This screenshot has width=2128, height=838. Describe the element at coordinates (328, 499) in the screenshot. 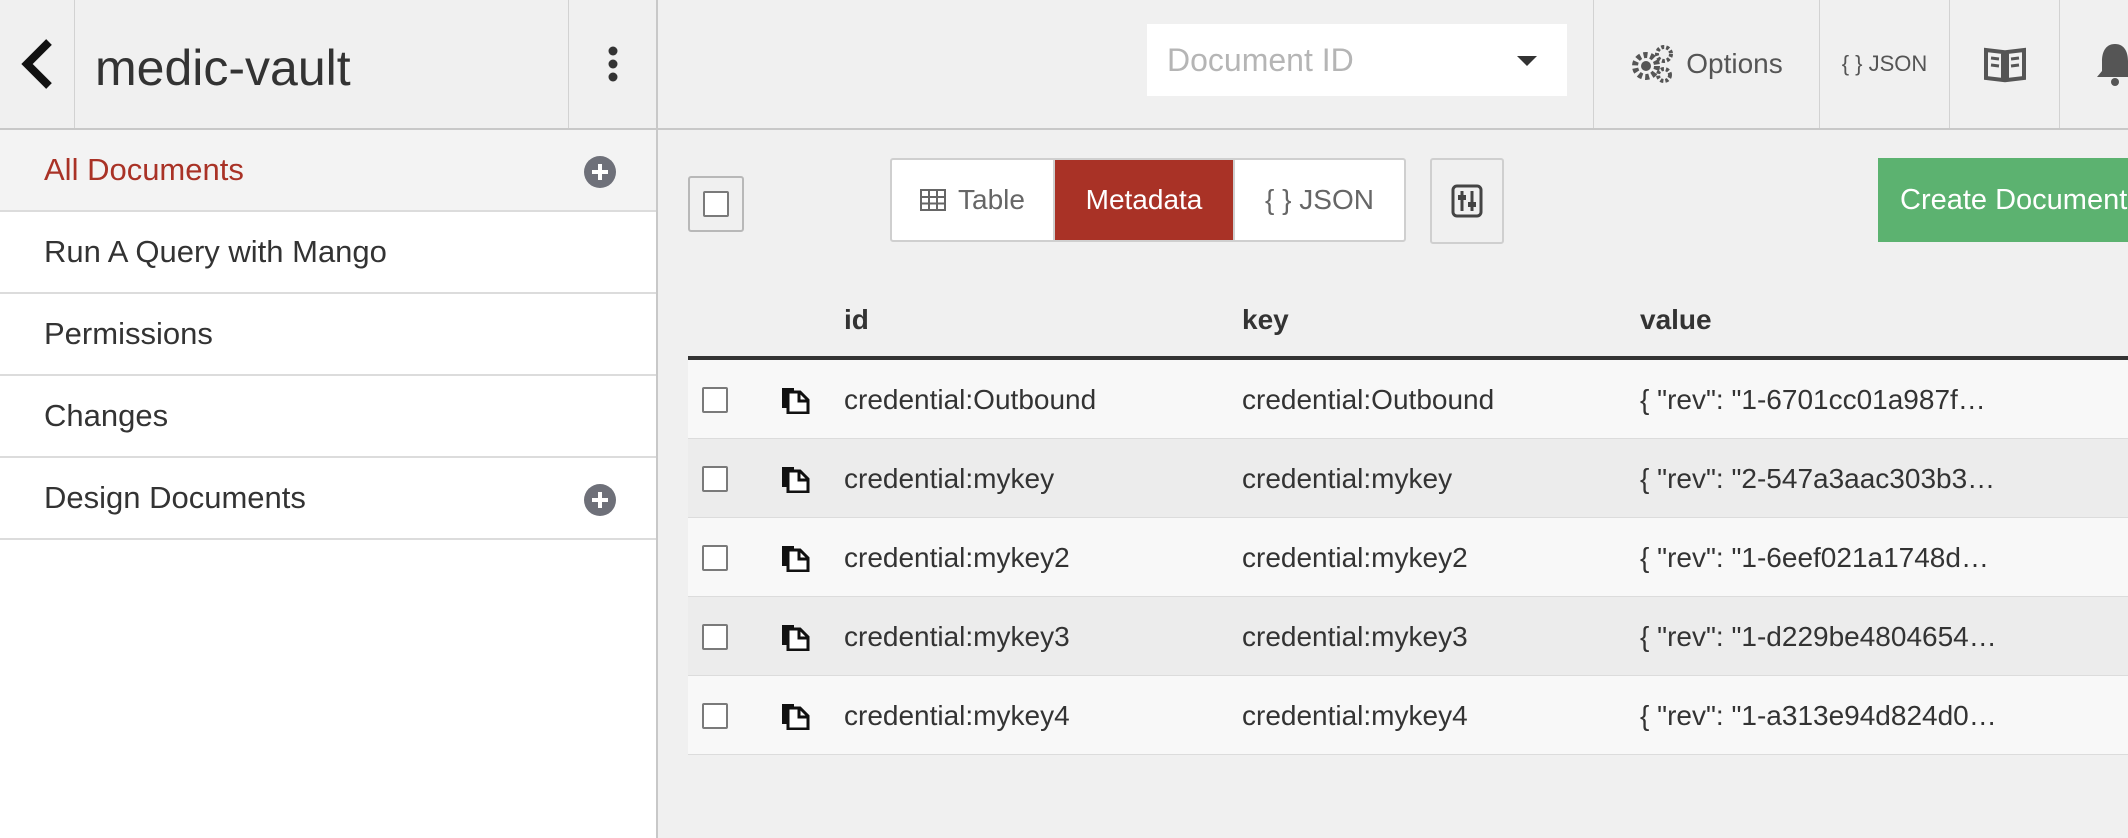

I see `sidebar-item-design-documents: Design Documents` at that location.